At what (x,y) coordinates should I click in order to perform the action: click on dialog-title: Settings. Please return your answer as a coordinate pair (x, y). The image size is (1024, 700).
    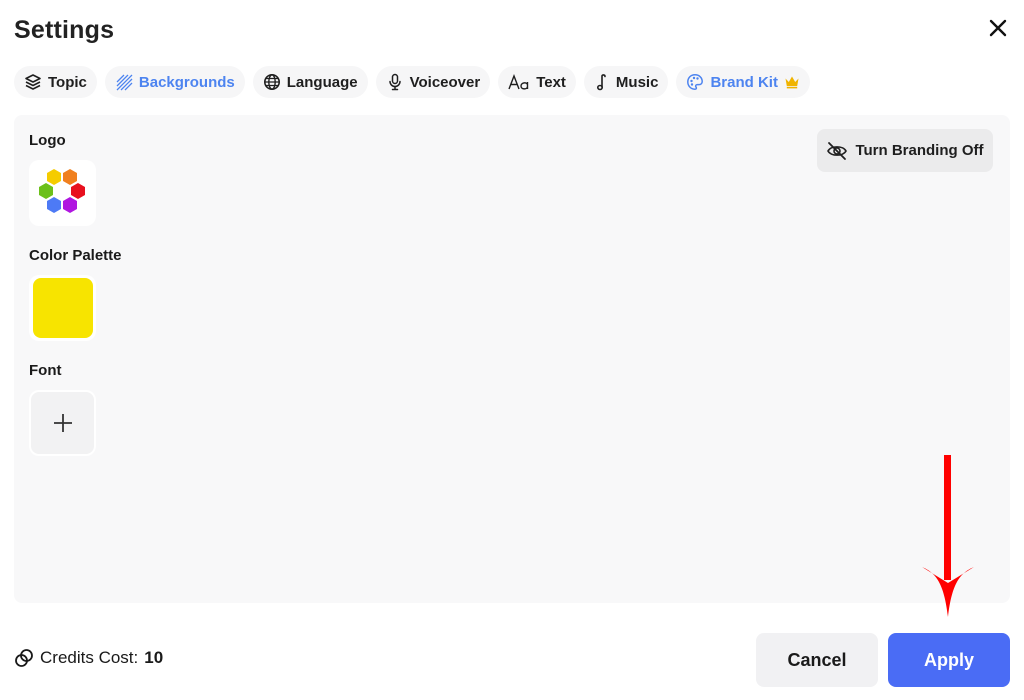
    Looking at the image, I should click on (64, 30).